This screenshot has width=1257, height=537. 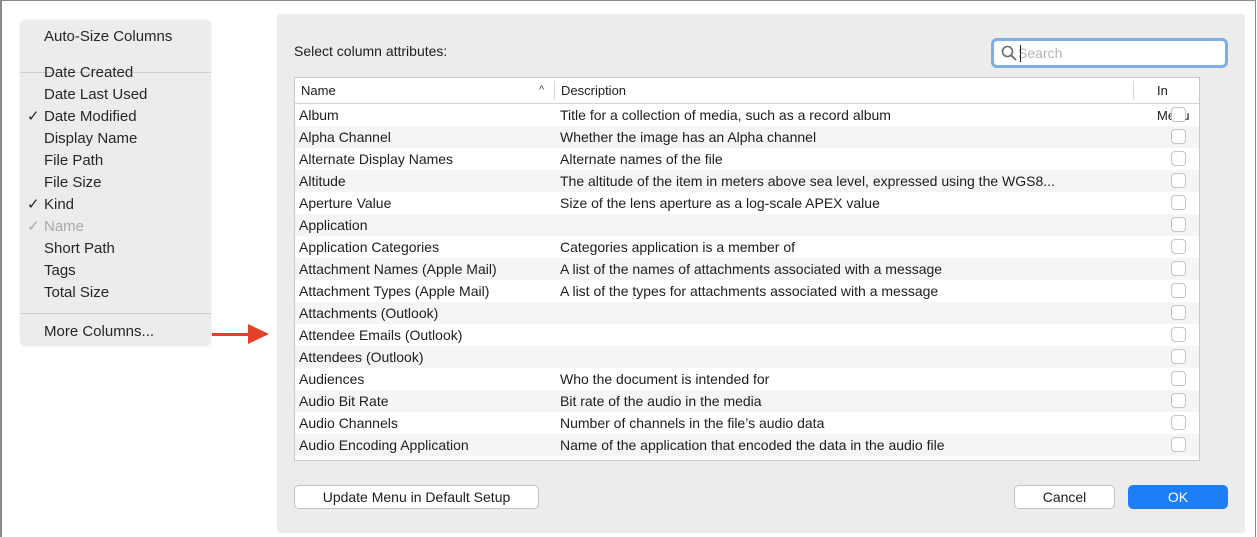 I want to click on annotation-arrow-icon, so click(x=258, y=334).